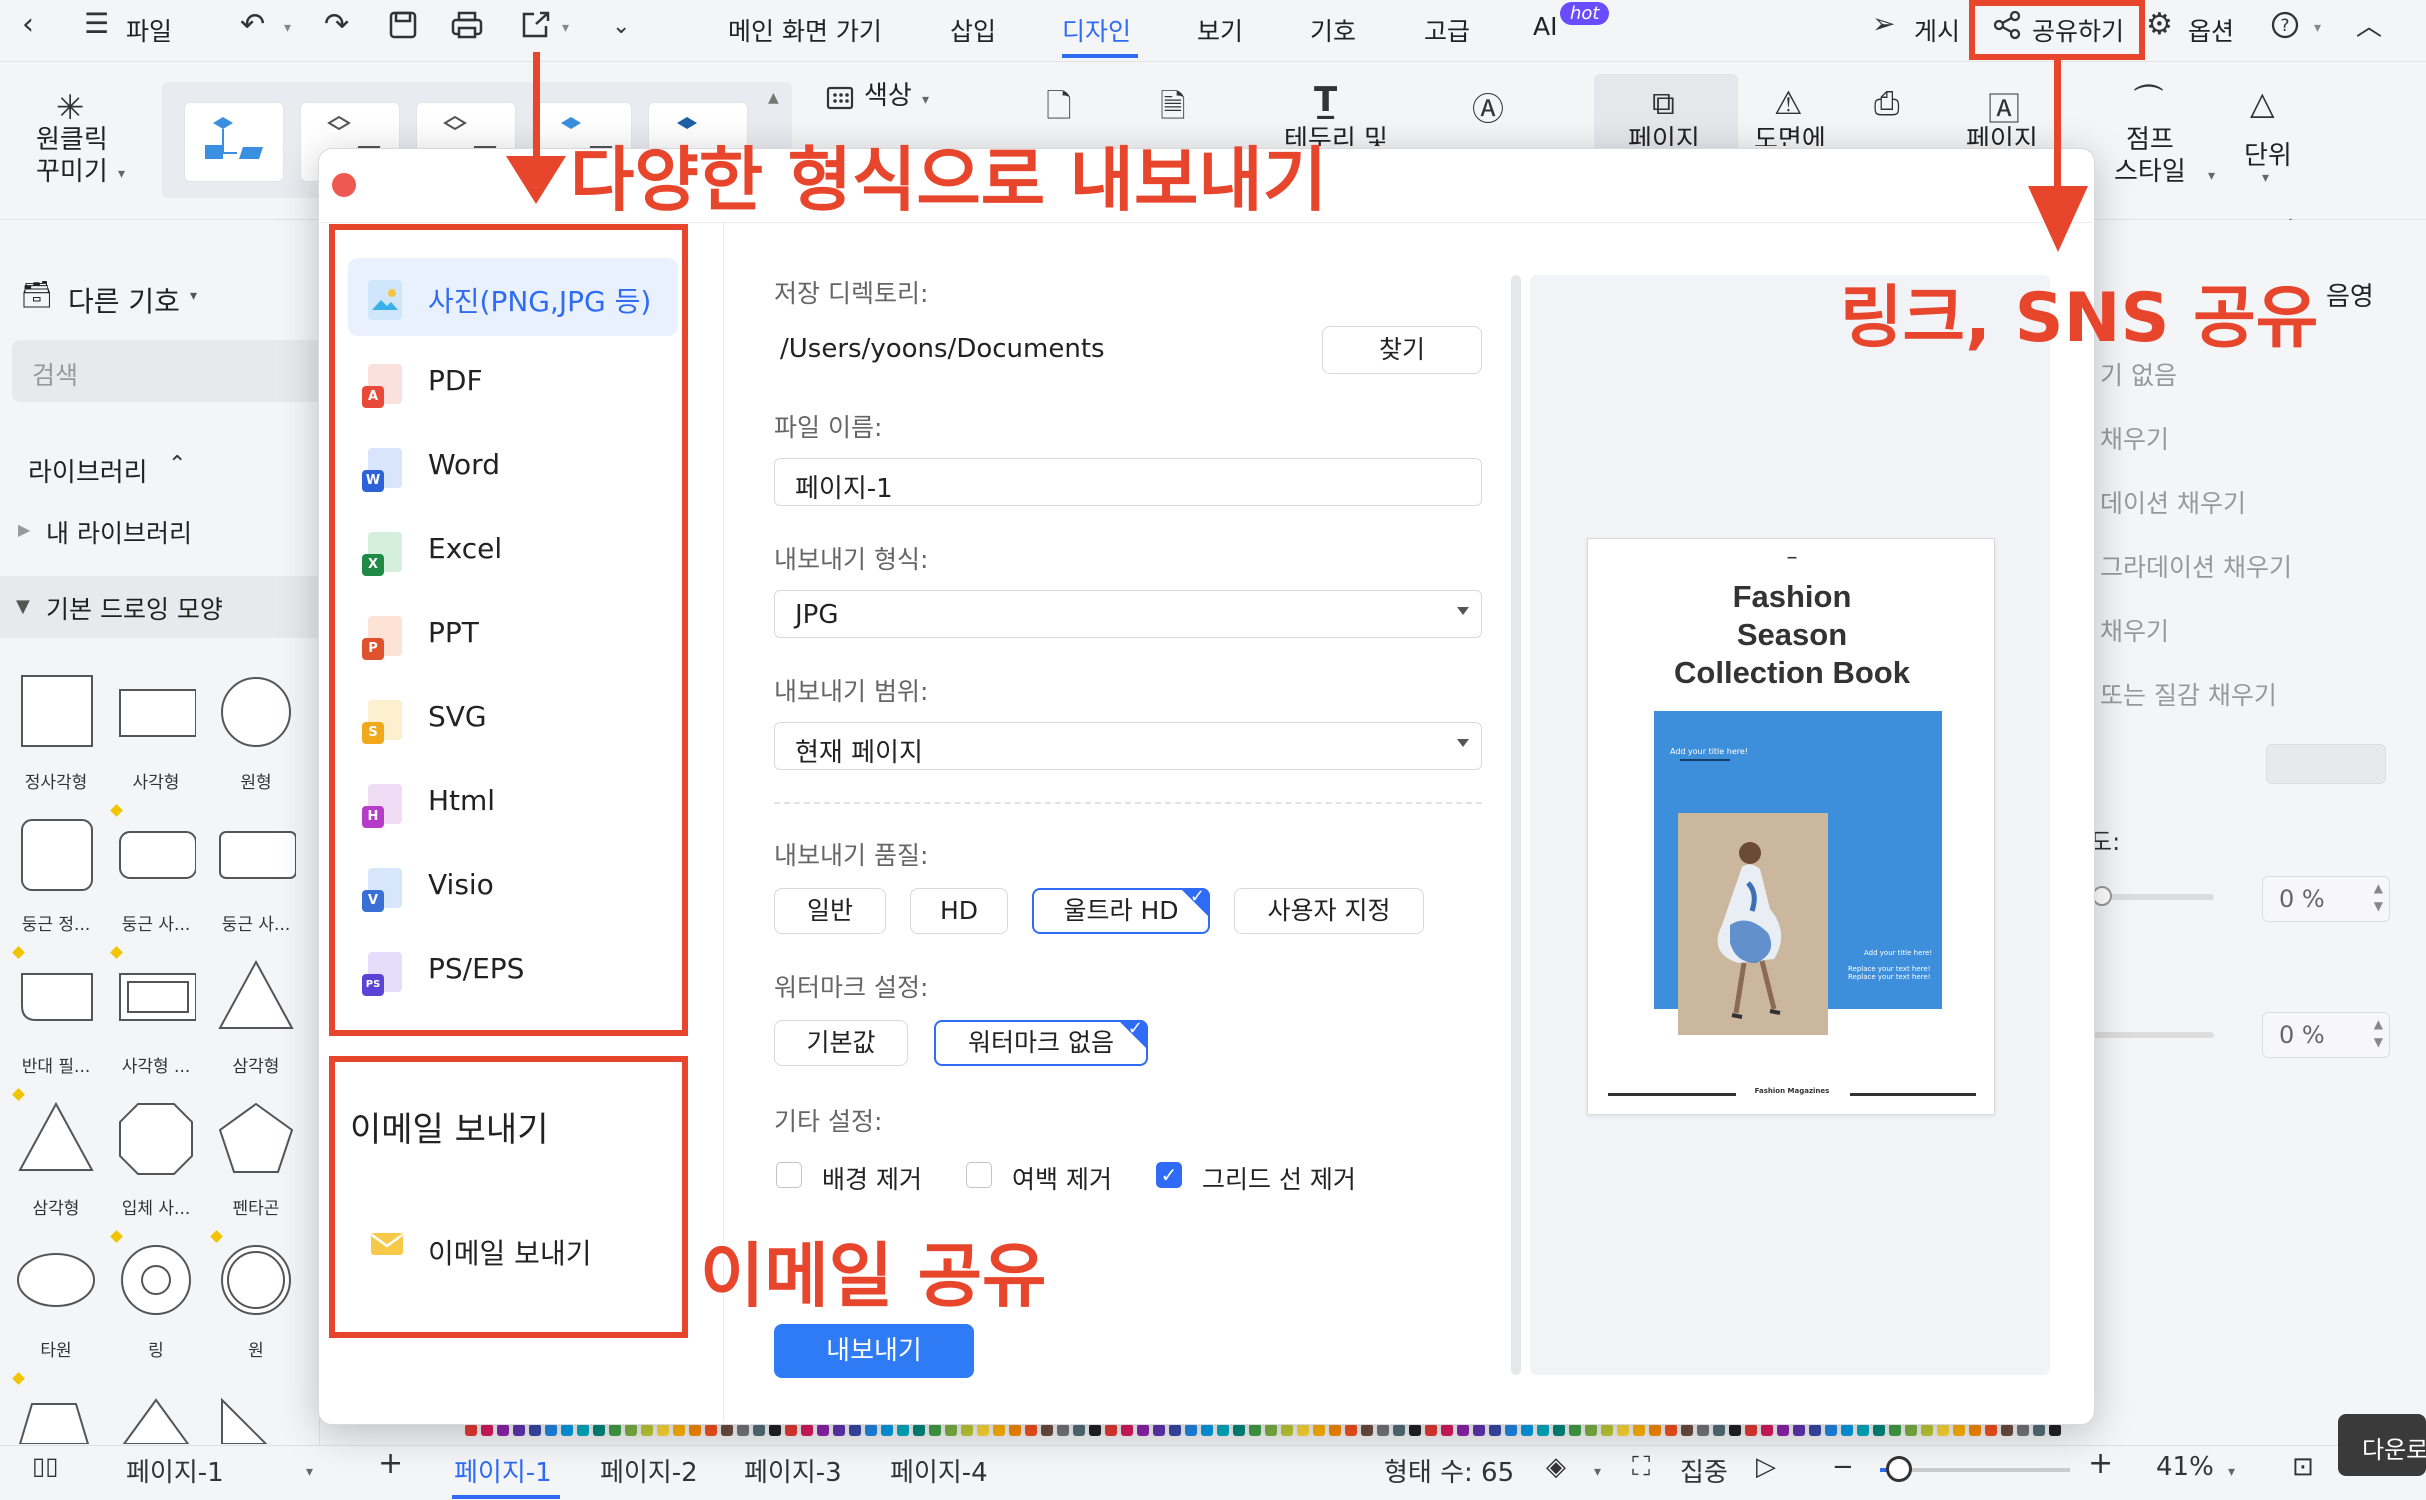 The image size is (2426, 1500). What do you see at coordinates (1447, 30) in the screenshot?
I see `tab-advanced: 고급` at bounding box center [1447, 30].